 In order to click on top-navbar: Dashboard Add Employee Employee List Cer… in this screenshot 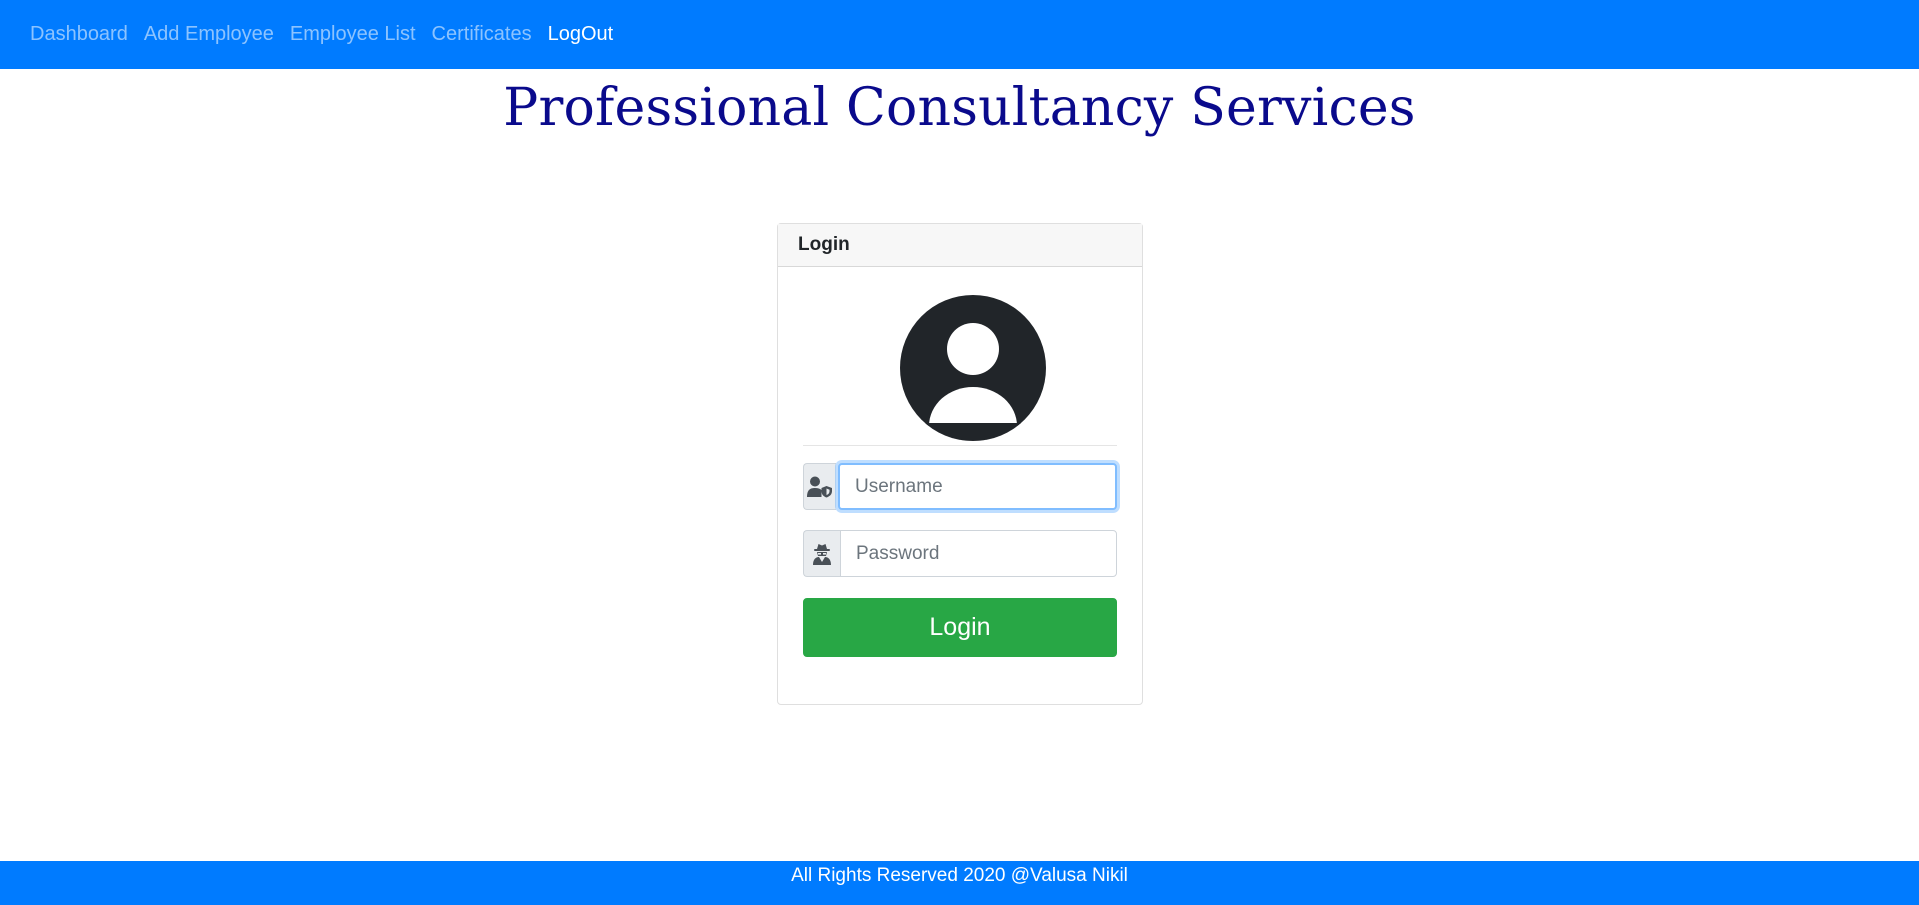, I will do `click(959, 34)`.